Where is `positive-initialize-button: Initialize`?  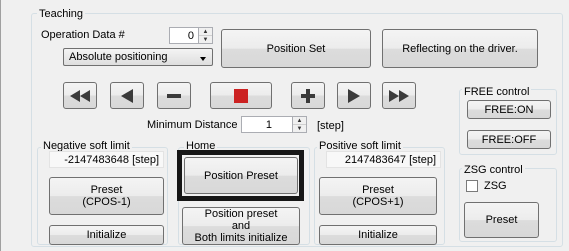 positive-initialize-button: Initialize is located at coordinates (378, 235).